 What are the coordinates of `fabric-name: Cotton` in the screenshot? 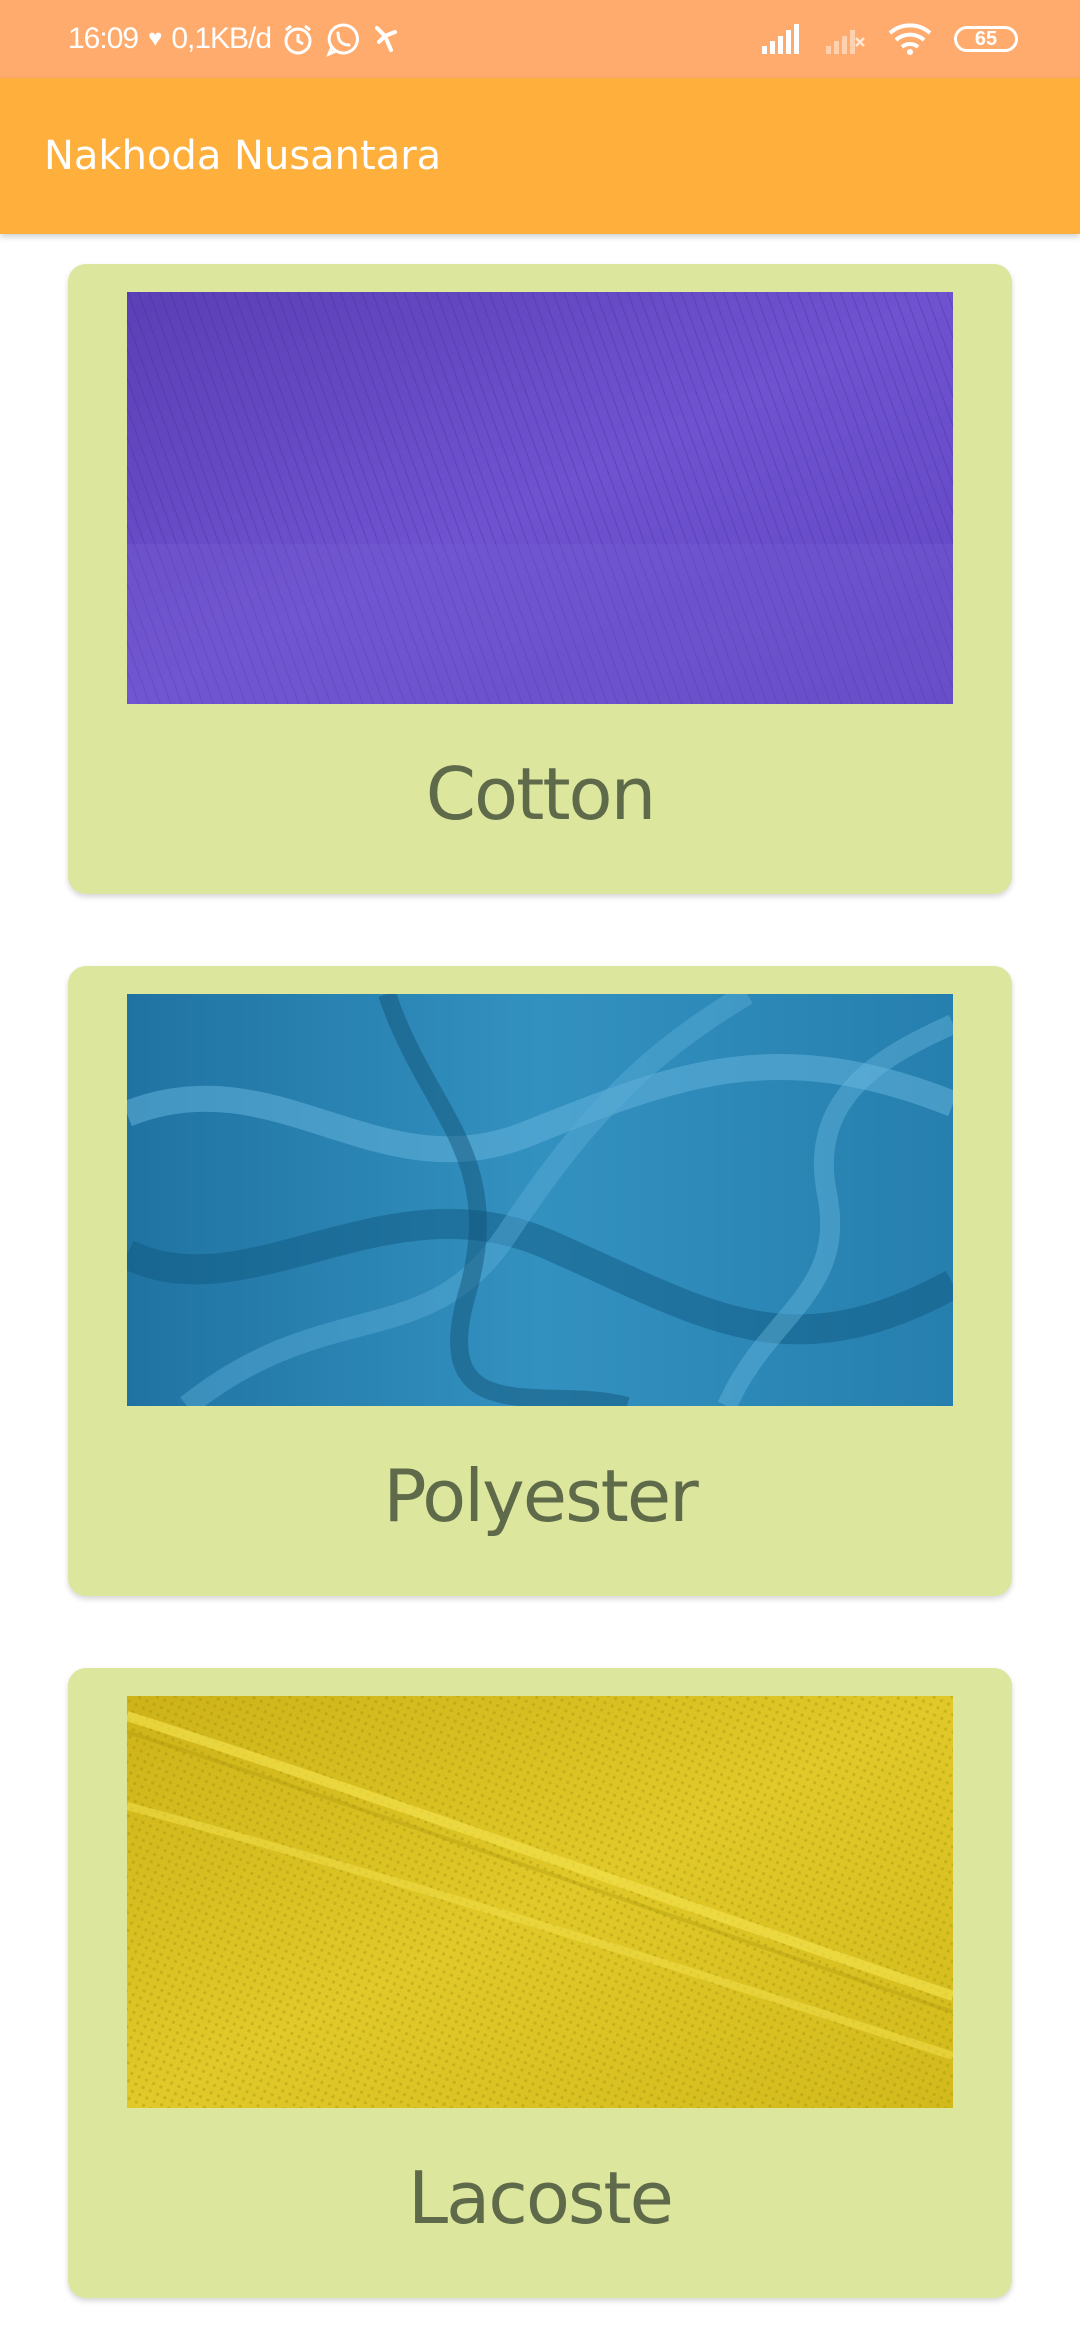 It's located at (540, 794).